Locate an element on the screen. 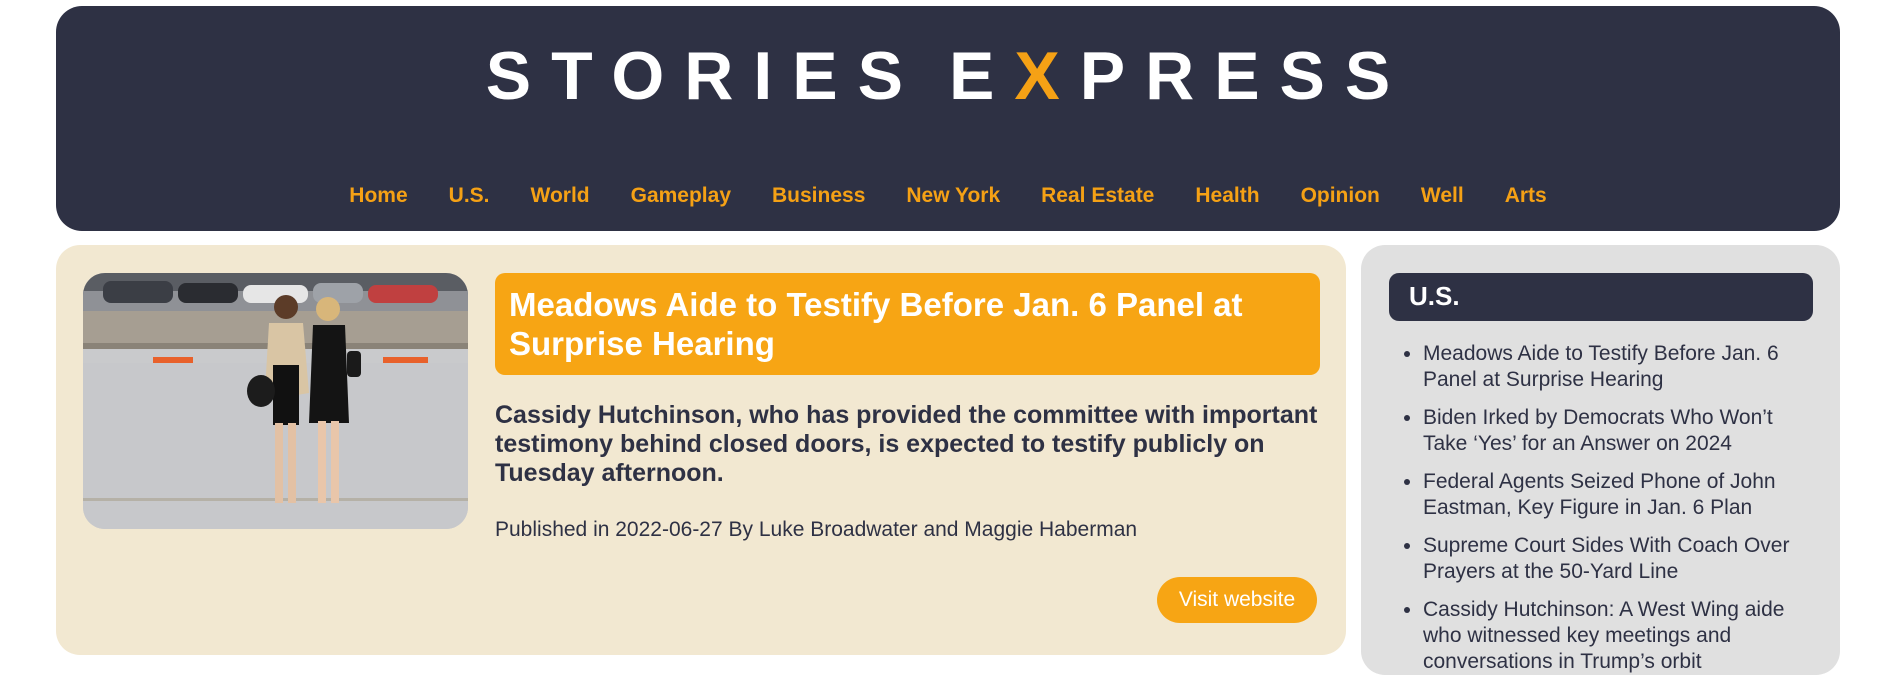 The width and height of the screenshot is (1901, 675). nav-health: Health is located at coordinates (1227, 196).